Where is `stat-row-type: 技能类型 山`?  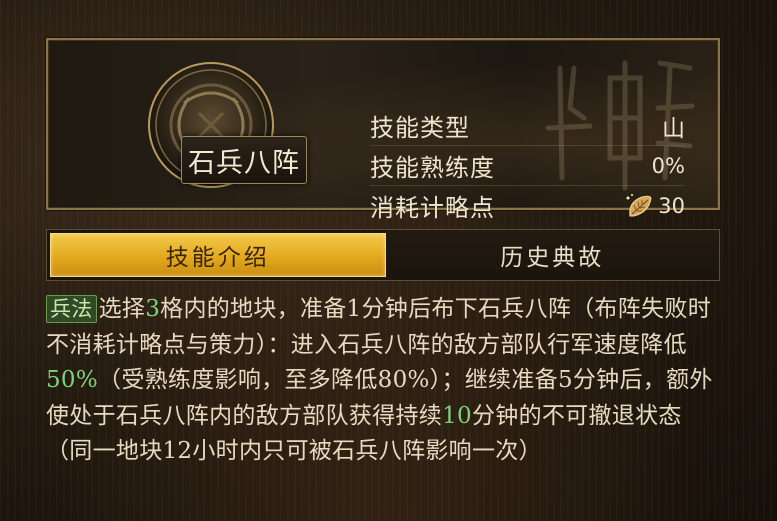 stat-row-type: 技能类型 山 is located at coordinates (527, 126).